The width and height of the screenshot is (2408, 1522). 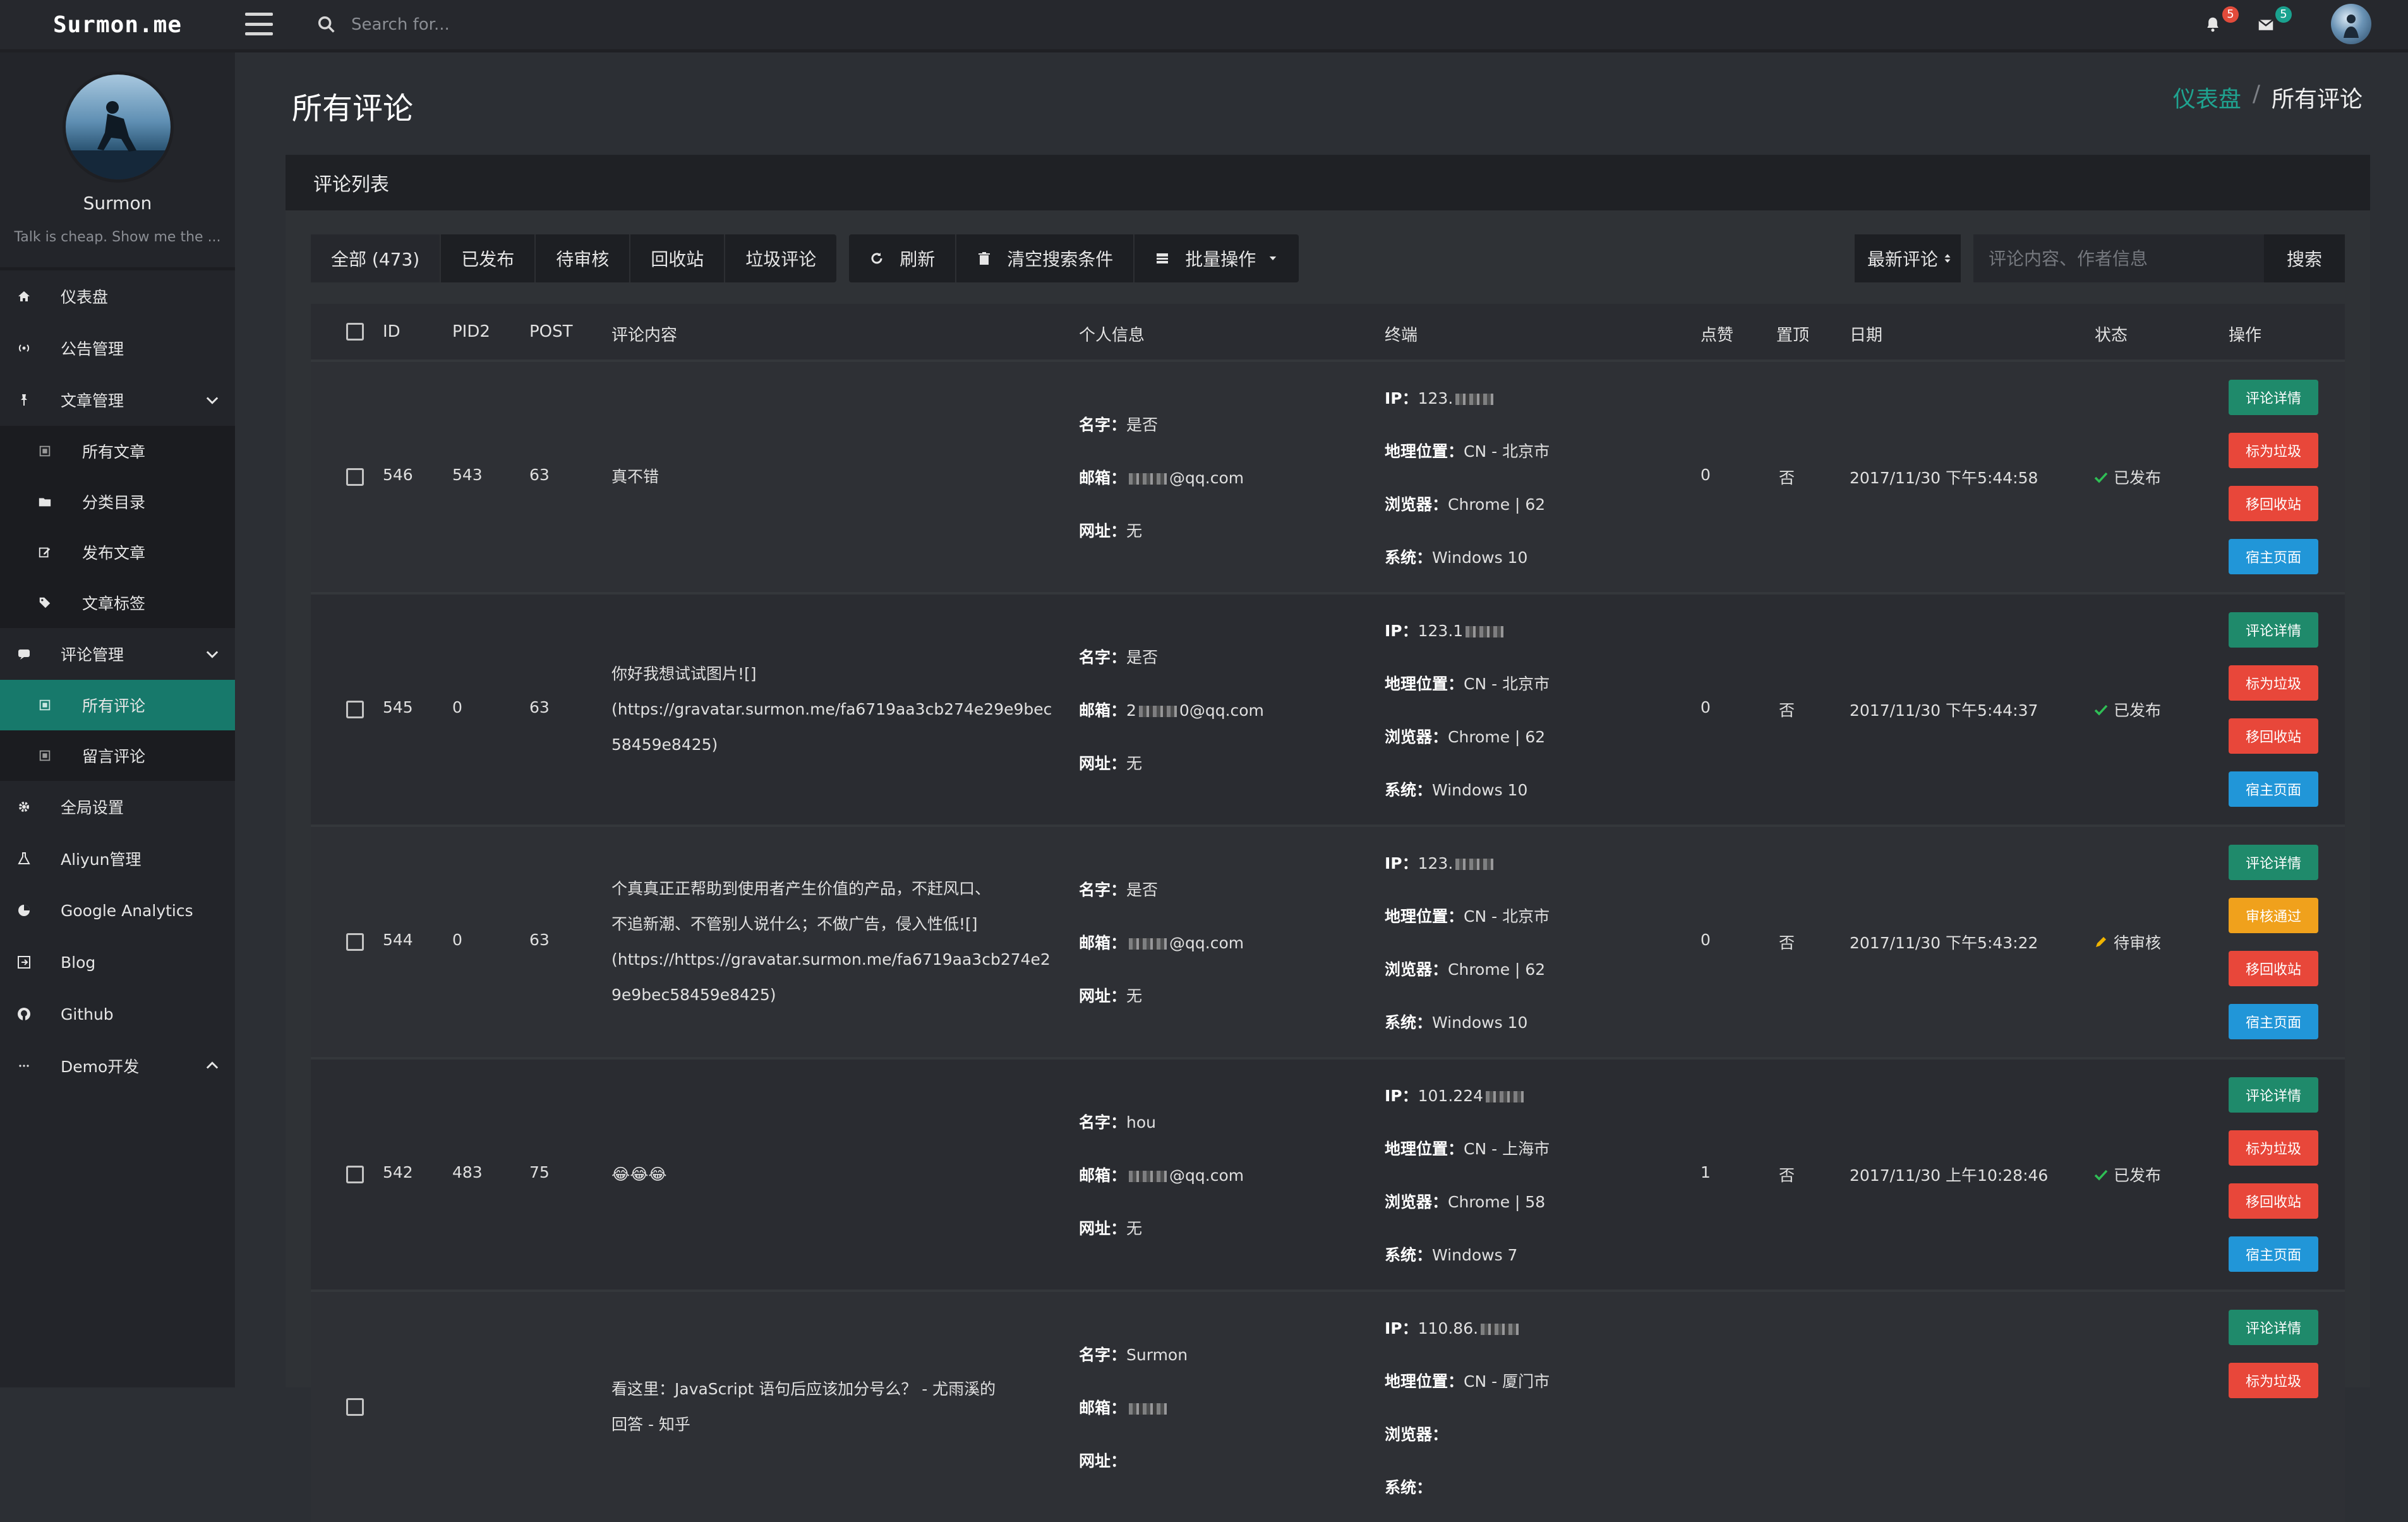 I want to click on trash-icon, so click(x=984, y=258).